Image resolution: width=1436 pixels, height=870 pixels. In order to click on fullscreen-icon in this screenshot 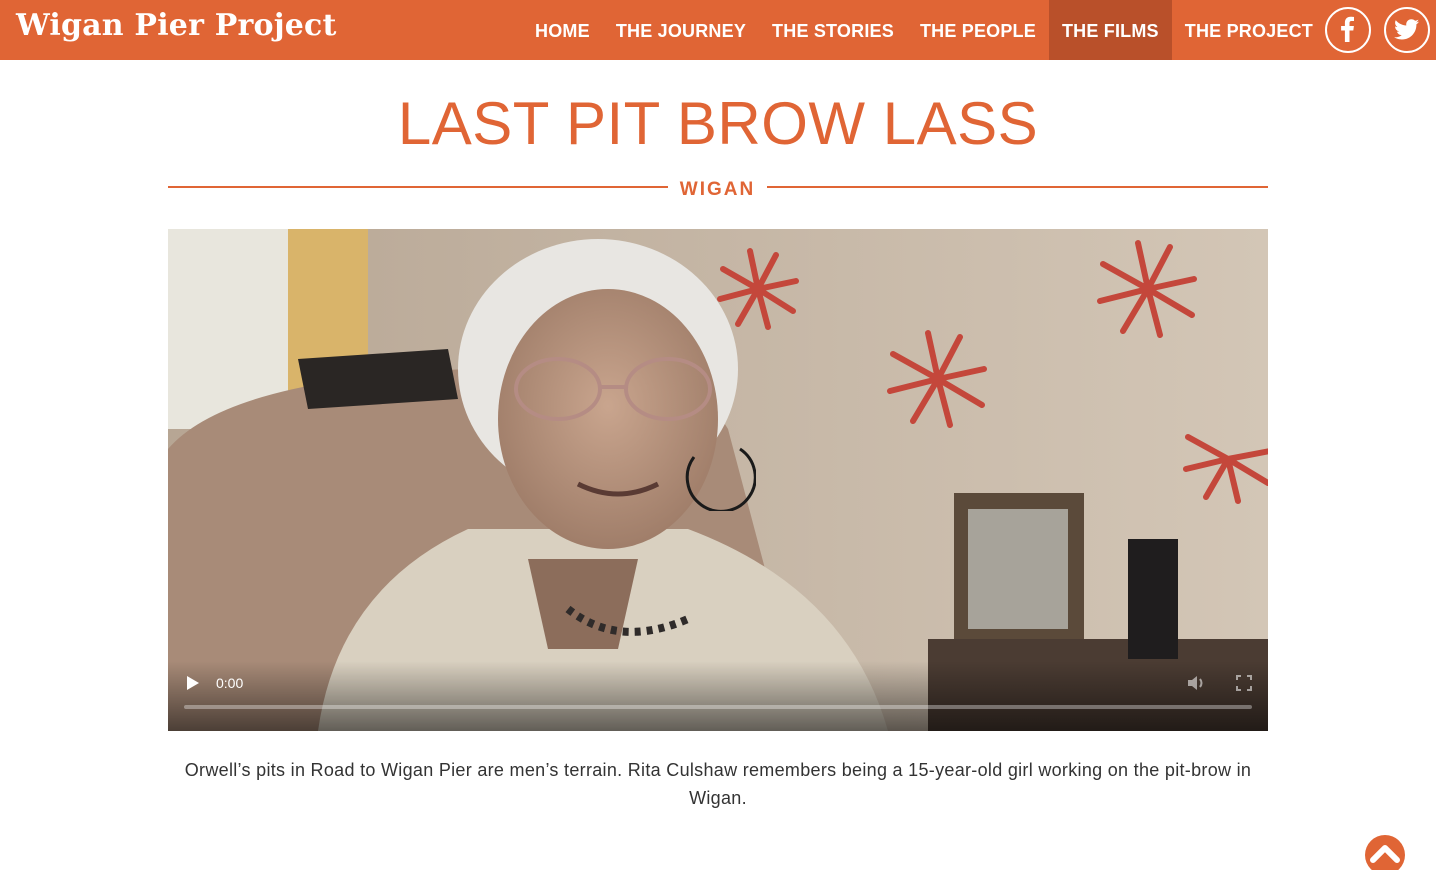, I will do `click(1244, 683)`.